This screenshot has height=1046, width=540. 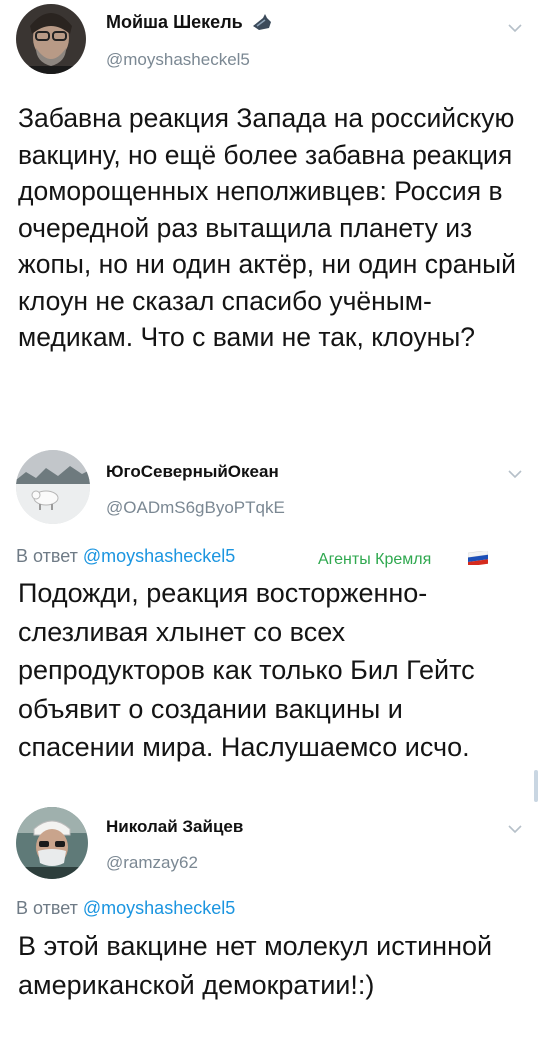 What do you see at coordinates (478, 558) in the screenshot?
I see `russia-flag-icon` at bounding box center [478, 558].